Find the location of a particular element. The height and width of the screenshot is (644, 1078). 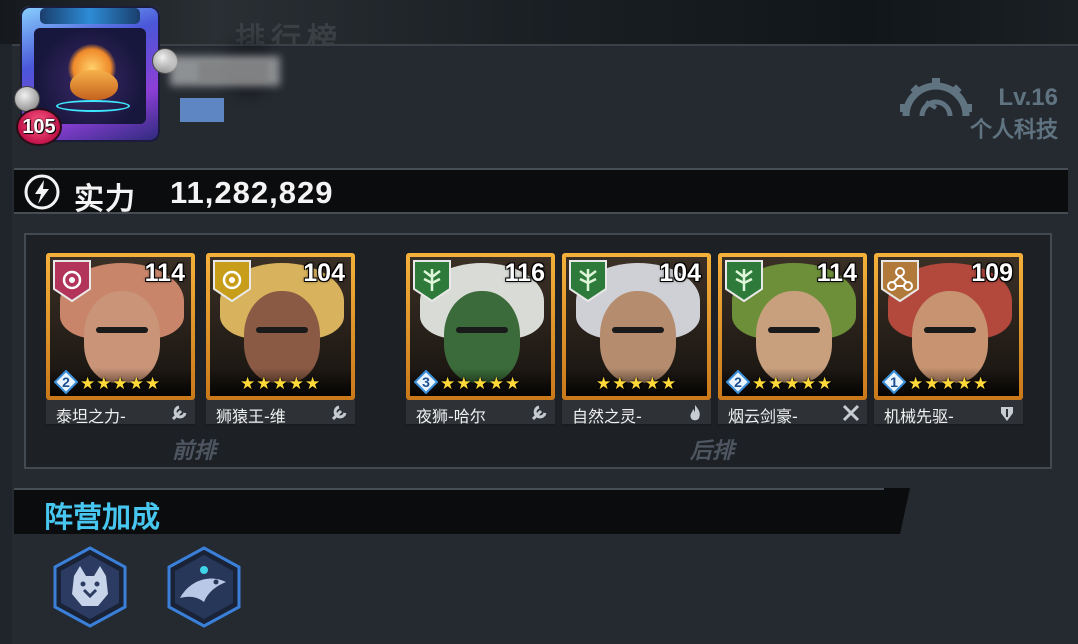

faction-bonus-header: 阵营加成 is located at coordinates (462, 511).